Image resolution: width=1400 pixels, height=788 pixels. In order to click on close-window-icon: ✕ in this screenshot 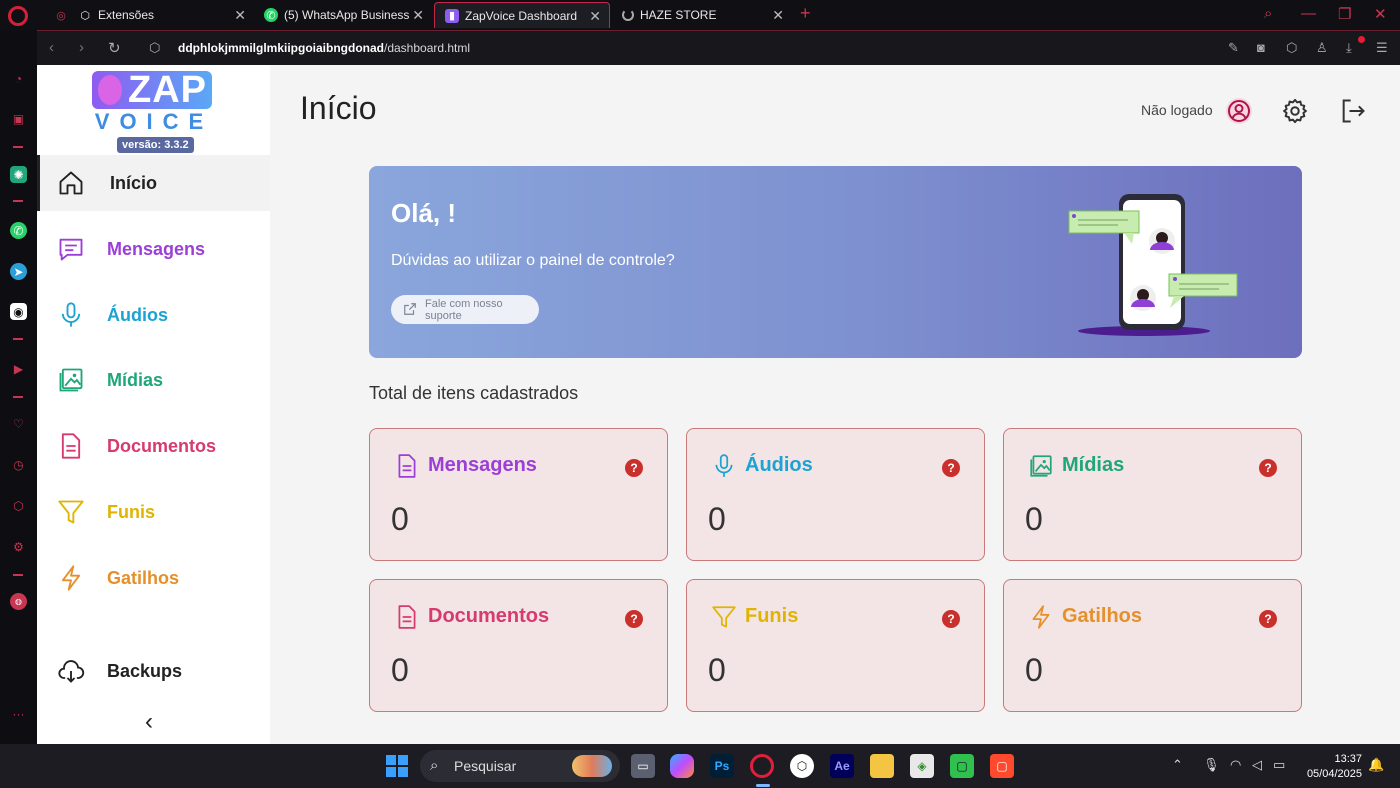, I will do `click(1380, 14)`.